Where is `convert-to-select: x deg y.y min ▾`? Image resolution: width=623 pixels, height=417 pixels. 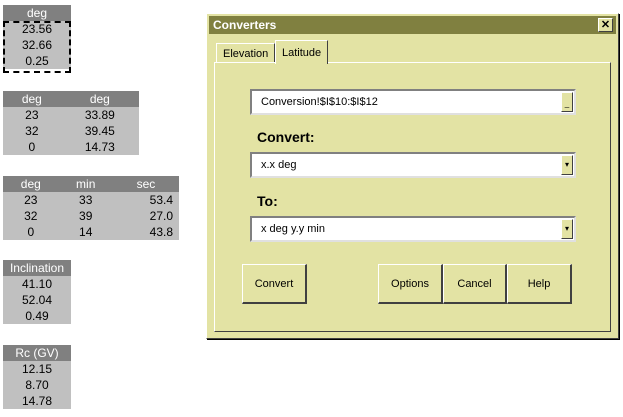 convert-to-select: x deg y.y min ▾ is located at coordinates (413, 229).